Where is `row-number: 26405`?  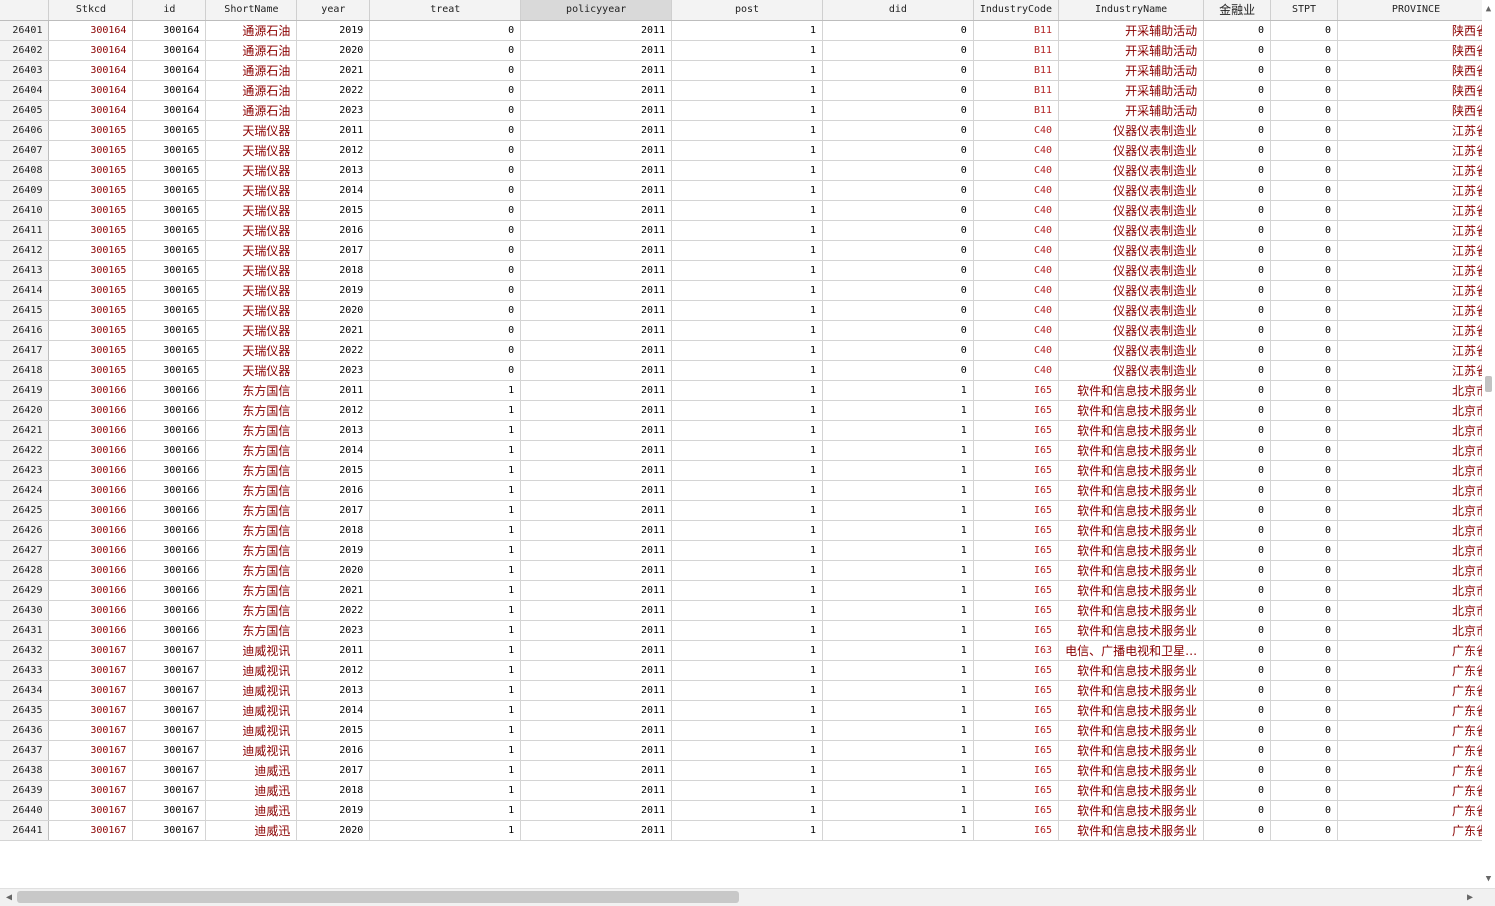 row-number: 26405 is located at coordinates (25, 110).